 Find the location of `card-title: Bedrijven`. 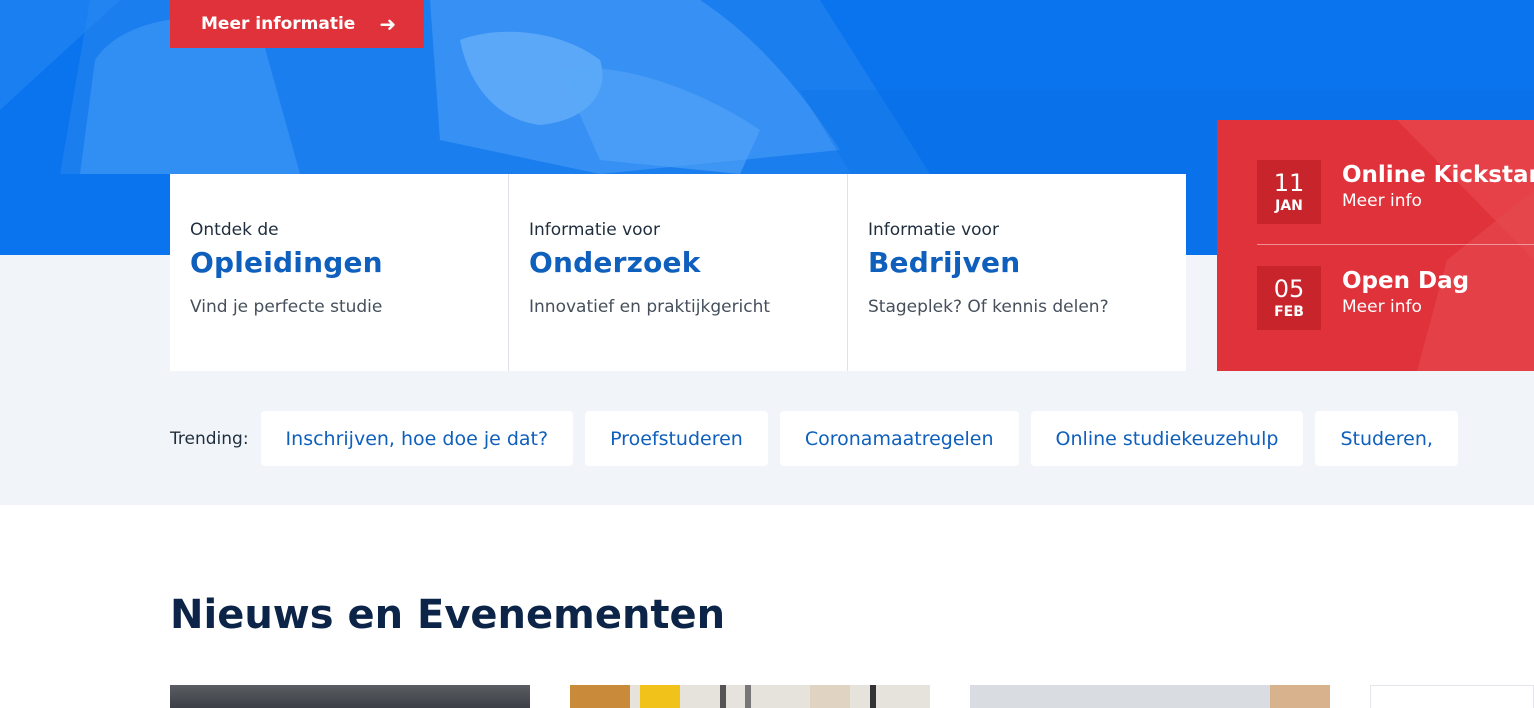

card-title: Bedrijven is located at coordinates (944, 262).